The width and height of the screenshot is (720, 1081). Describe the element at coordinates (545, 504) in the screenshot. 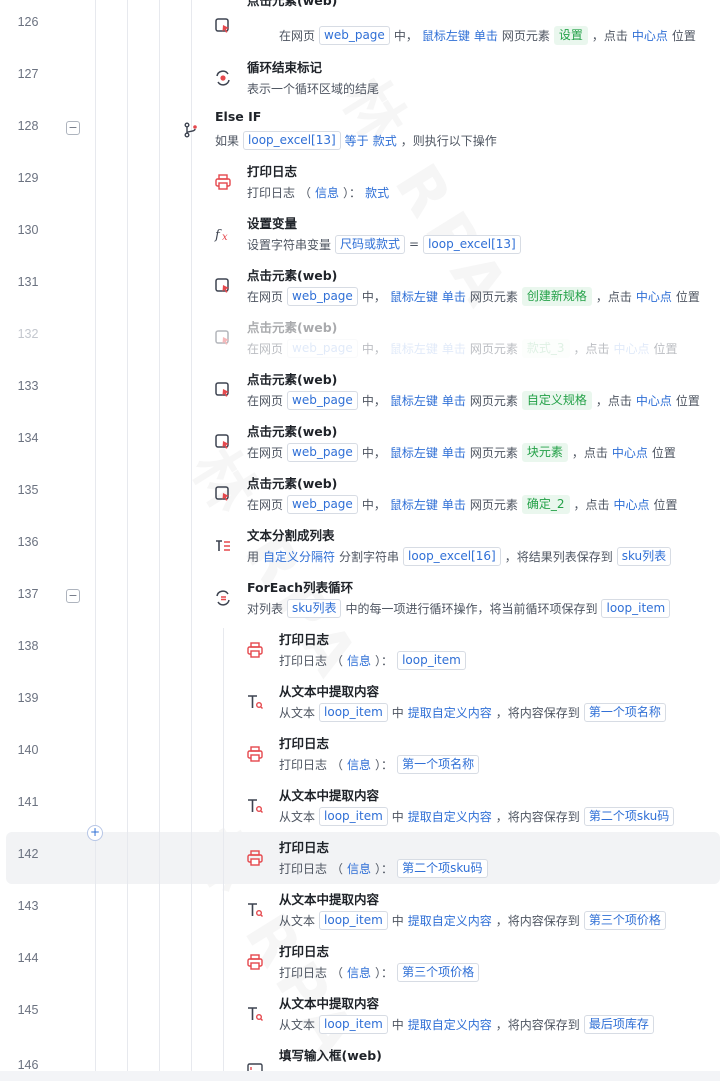

I see `element-tag: 确定_2` at that location.